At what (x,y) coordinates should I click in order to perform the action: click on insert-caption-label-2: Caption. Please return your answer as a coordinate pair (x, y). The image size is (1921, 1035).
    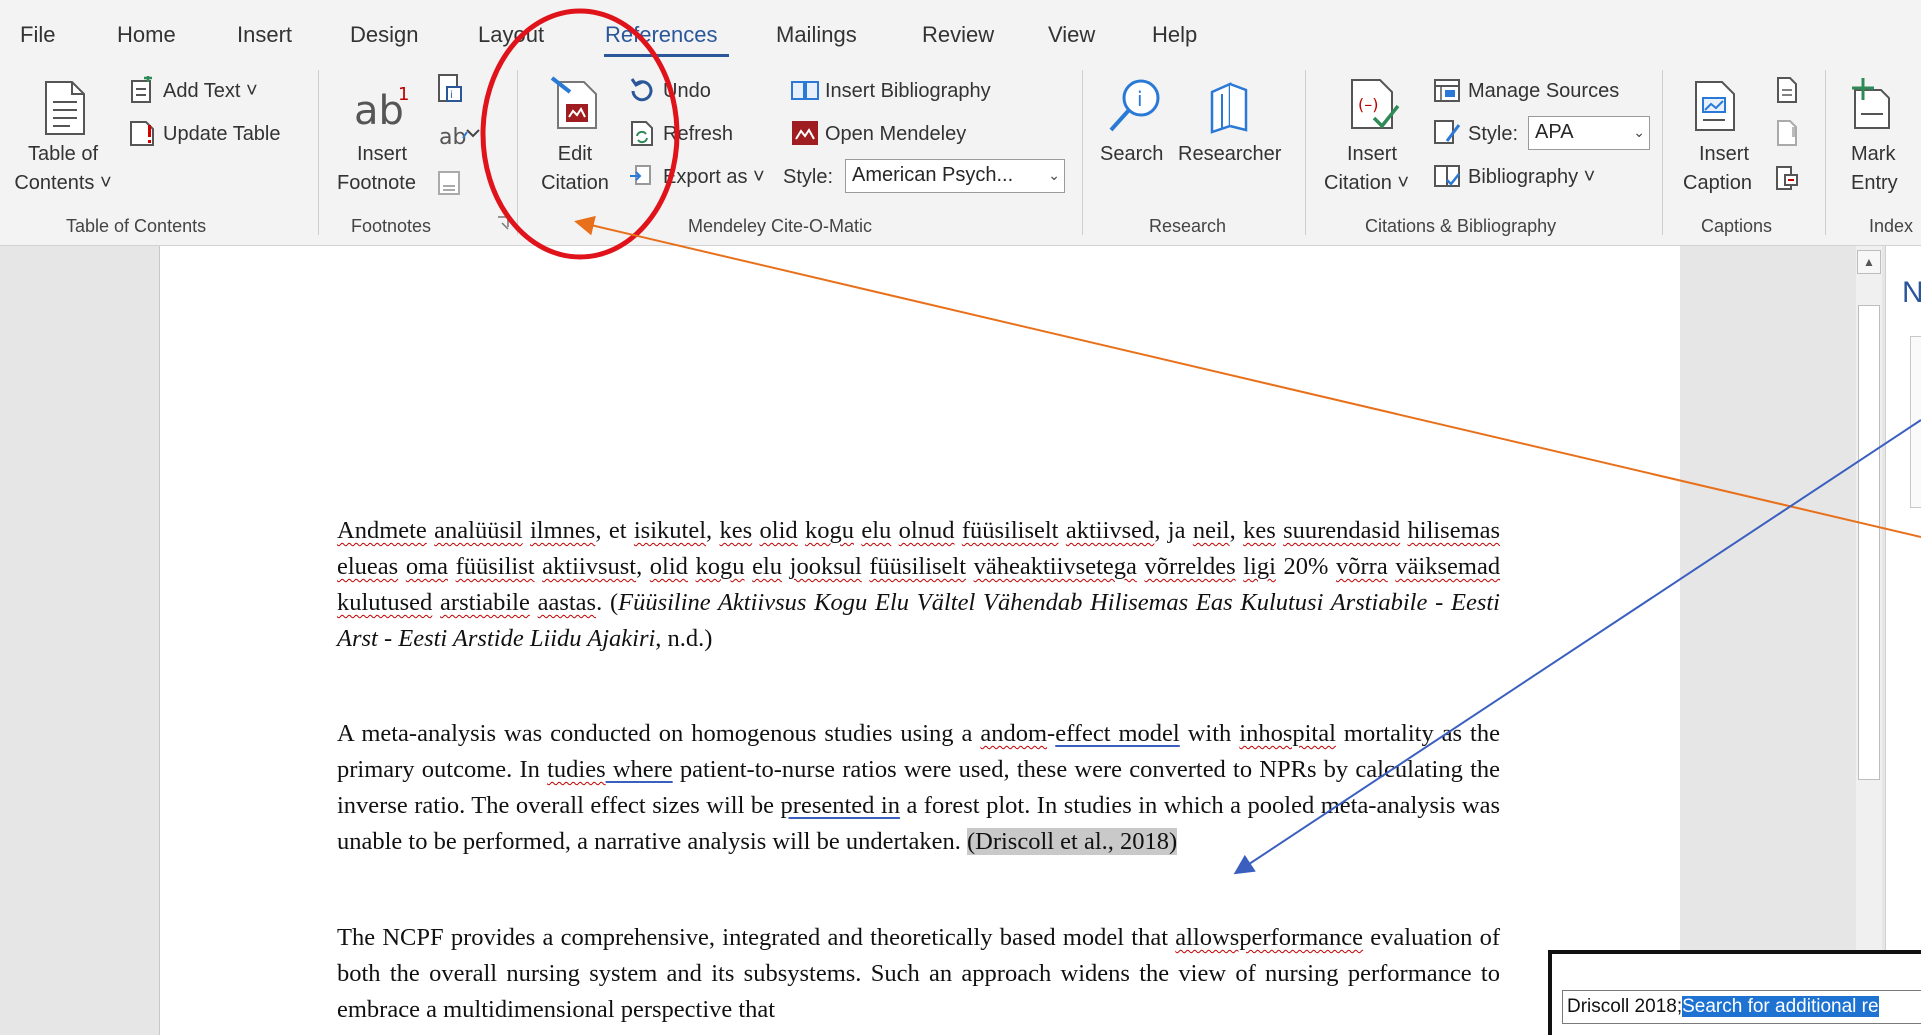
    Looking at the image, I should click on (1717, 183).